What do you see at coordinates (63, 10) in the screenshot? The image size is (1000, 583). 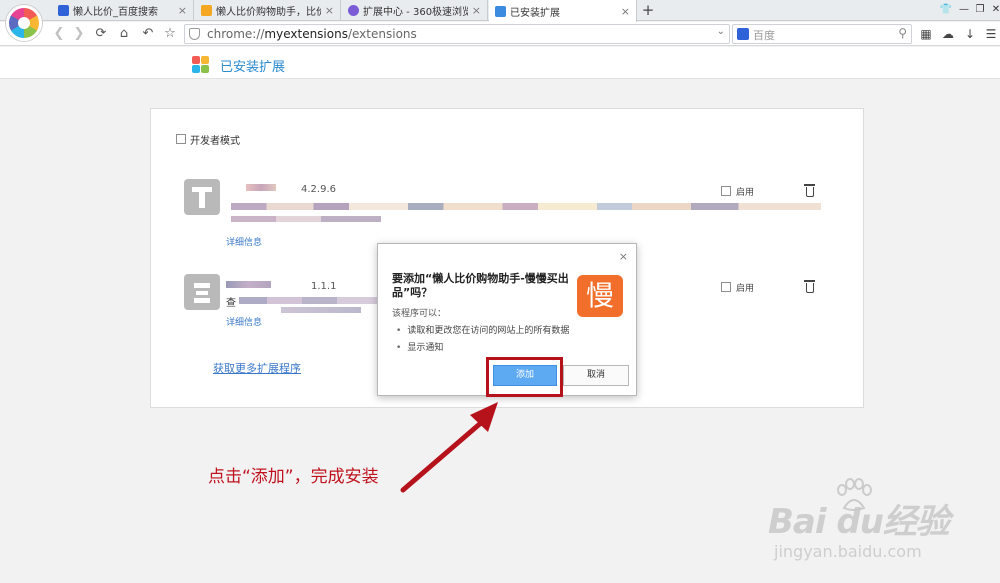 I see `baidu-favicon-icon` at bounding box center [63, 10].